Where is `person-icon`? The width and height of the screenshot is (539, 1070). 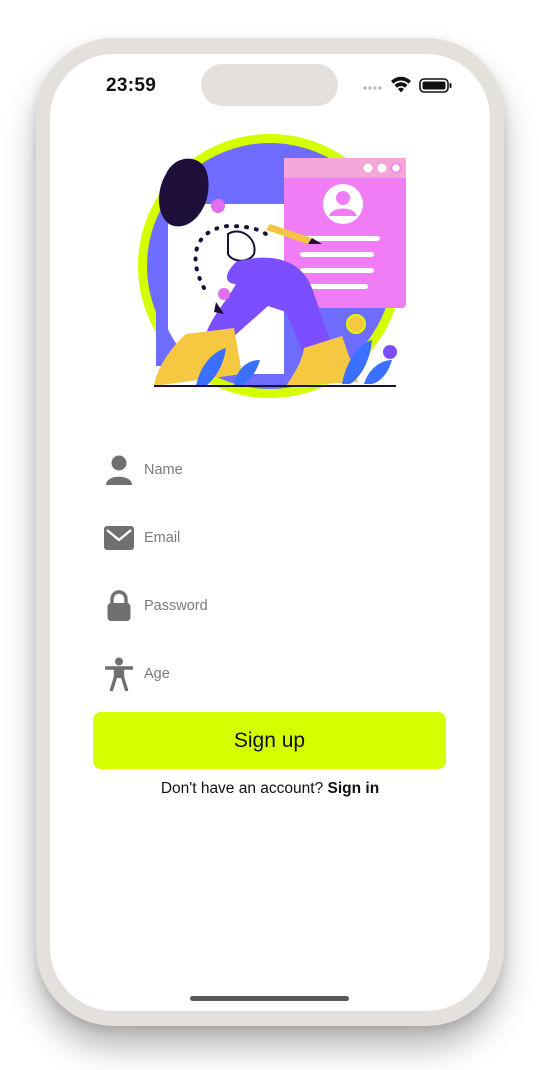
person-icon is located at coordinates (119, 470).